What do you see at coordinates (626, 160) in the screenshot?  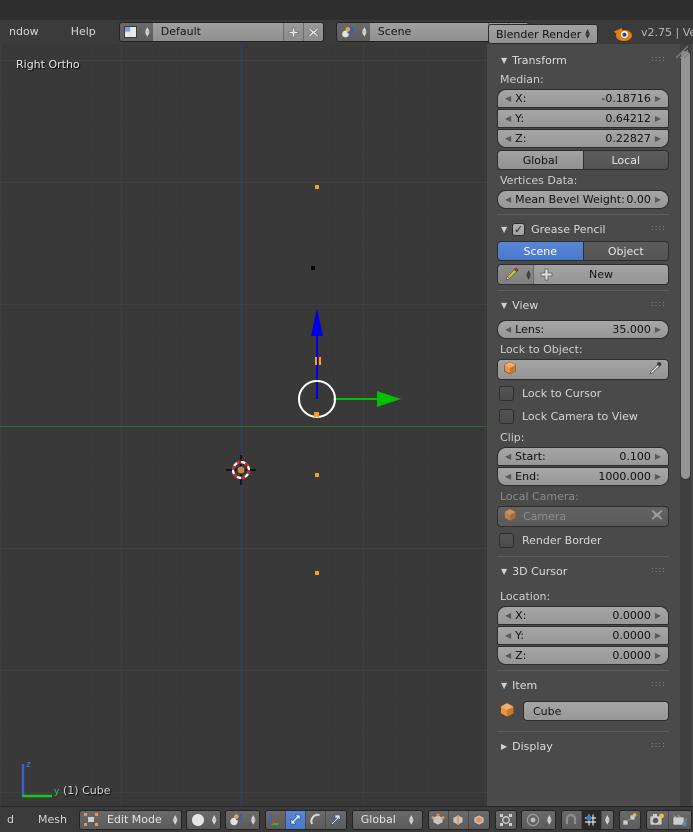 I see `transform-space-local-button: Local` at bounding box center [626, 160].